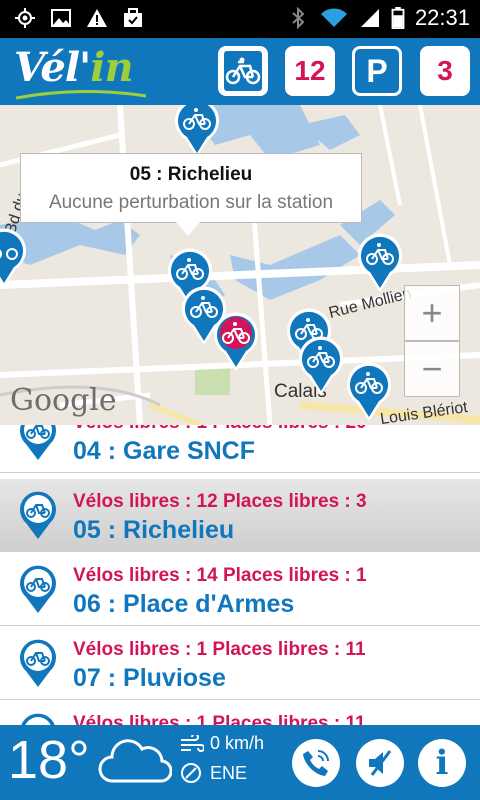 The height and width of the screenshot is (800, 480). I want to click on wind-speed: 0 km/h, so click(237, 743).